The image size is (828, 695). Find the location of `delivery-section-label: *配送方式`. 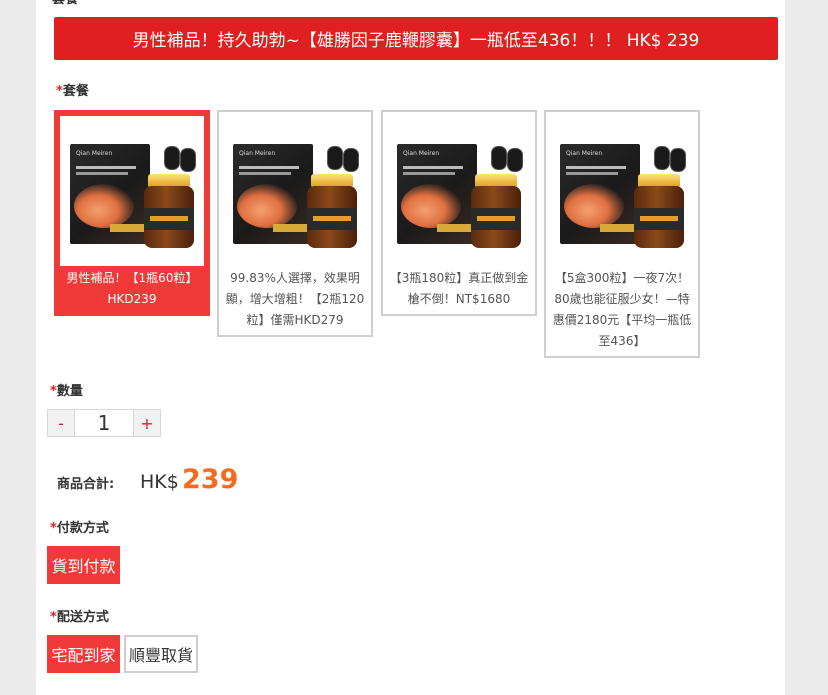

delivery-section-label: *配送方式 is located at coordinates (79, 615).